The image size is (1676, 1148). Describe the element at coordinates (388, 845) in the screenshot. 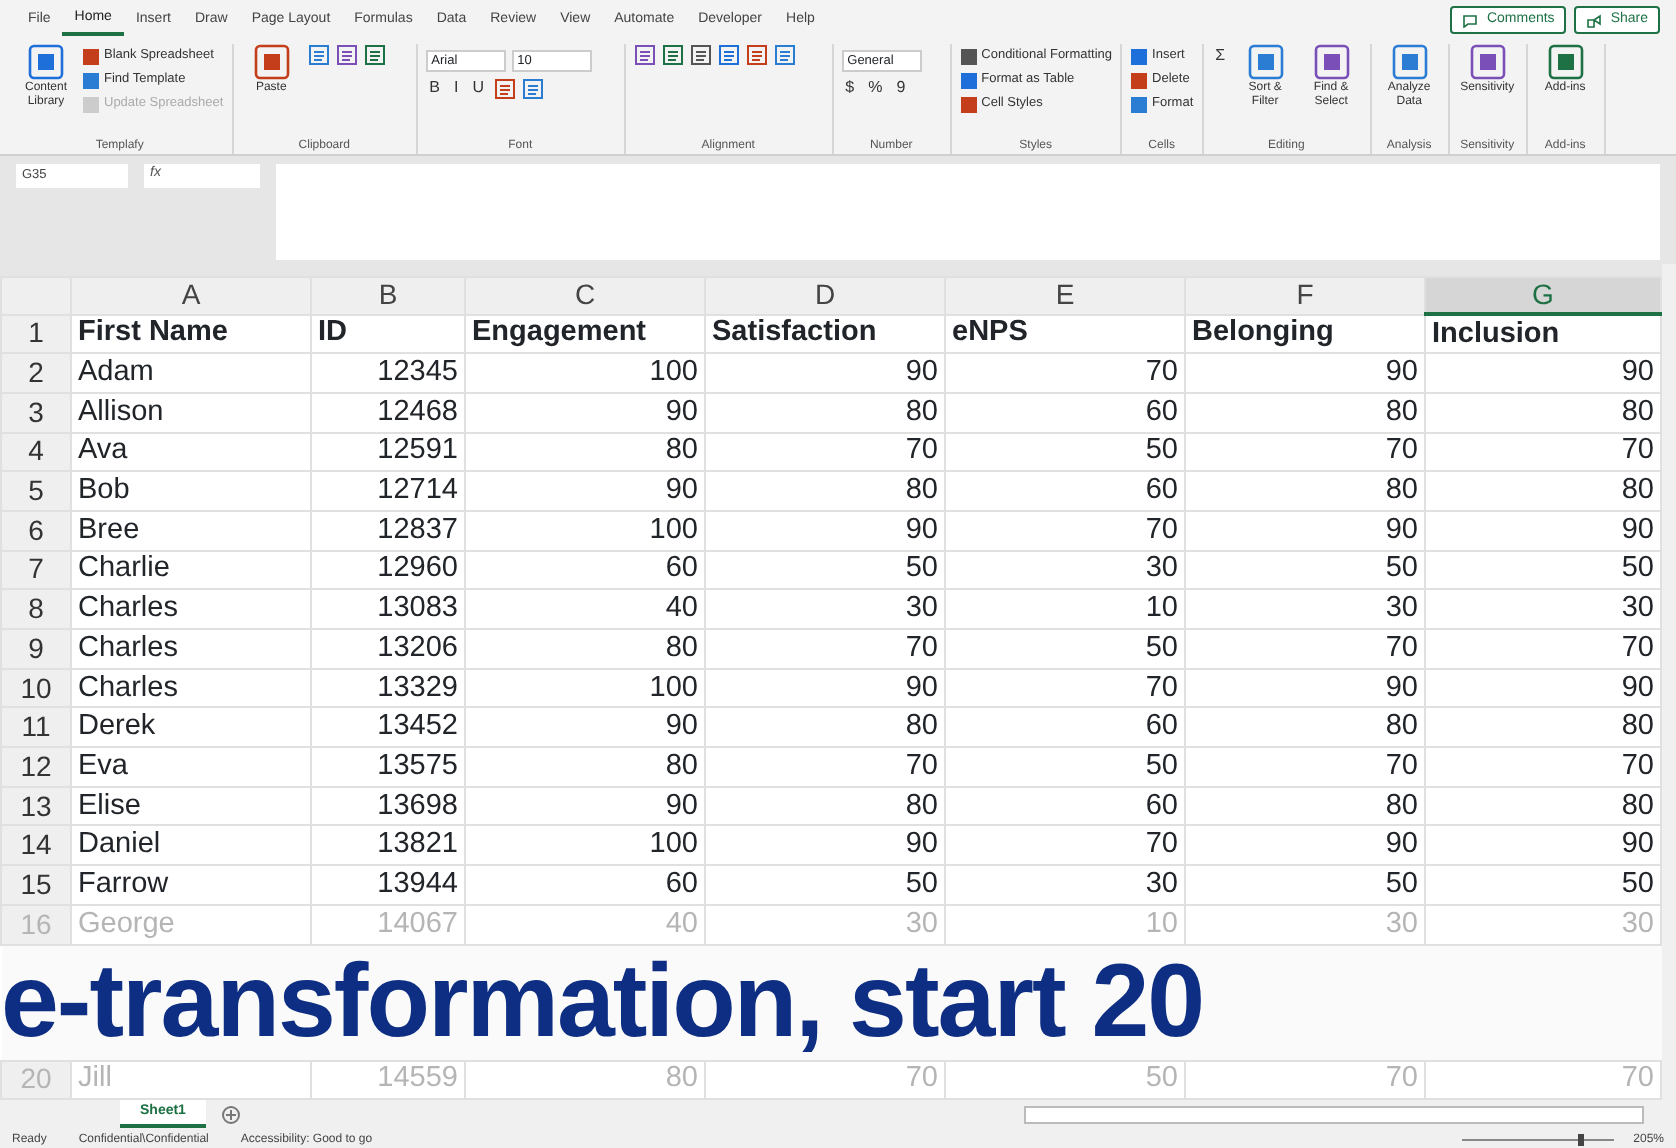

I see `table-cell: 13821` at that location.